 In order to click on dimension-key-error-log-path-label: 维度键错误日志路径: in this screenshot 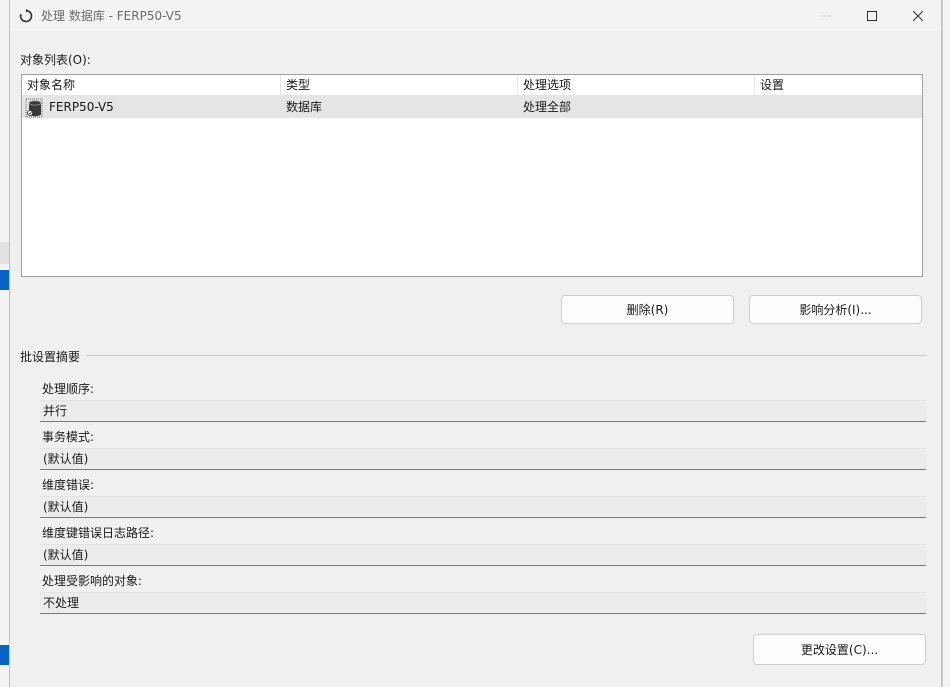, I will do `click(98, 533)`.